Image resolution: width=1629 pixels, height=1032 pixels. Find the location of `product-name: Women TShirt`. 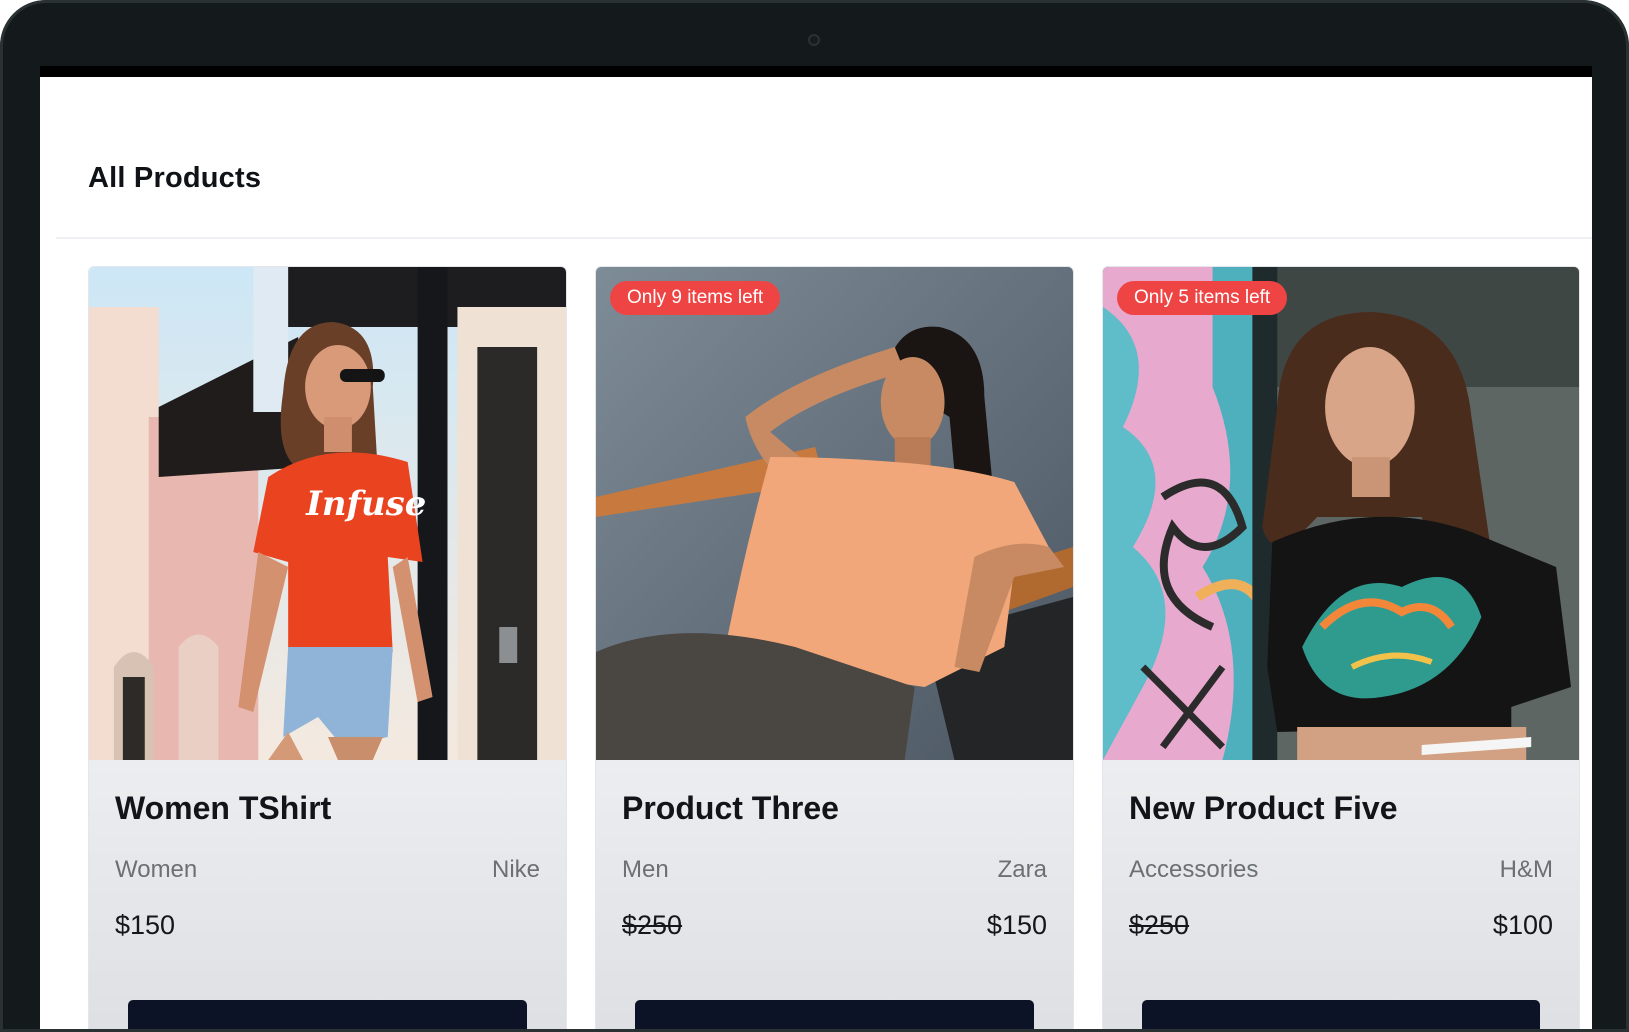

product-name: Women TShirt is located at coordinates (223, 808).